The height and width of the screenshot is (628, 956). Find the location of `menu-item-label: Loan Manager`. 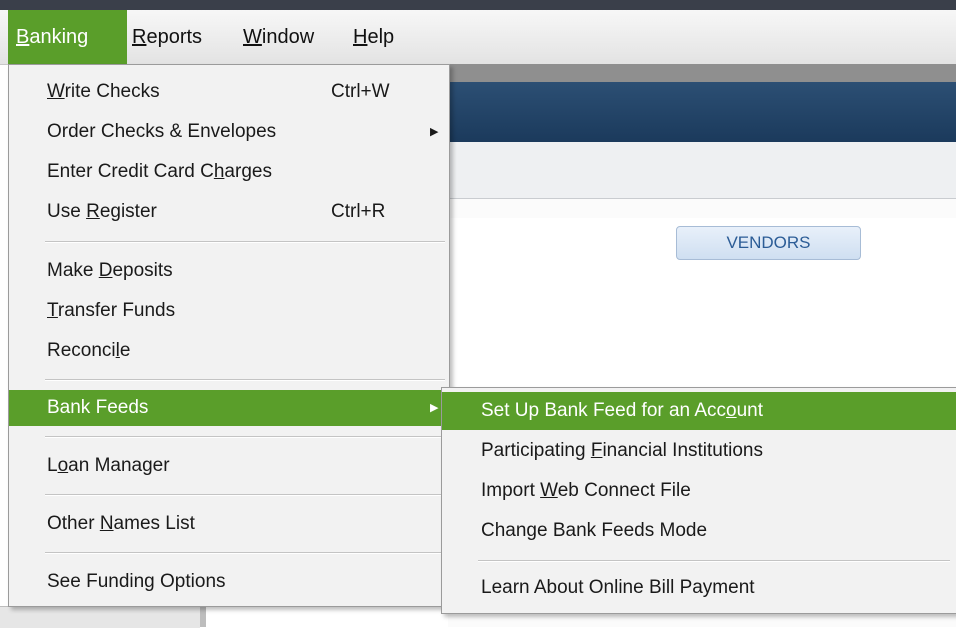

menu-item-label: Loan Manager is located at coordinates (108, 465).